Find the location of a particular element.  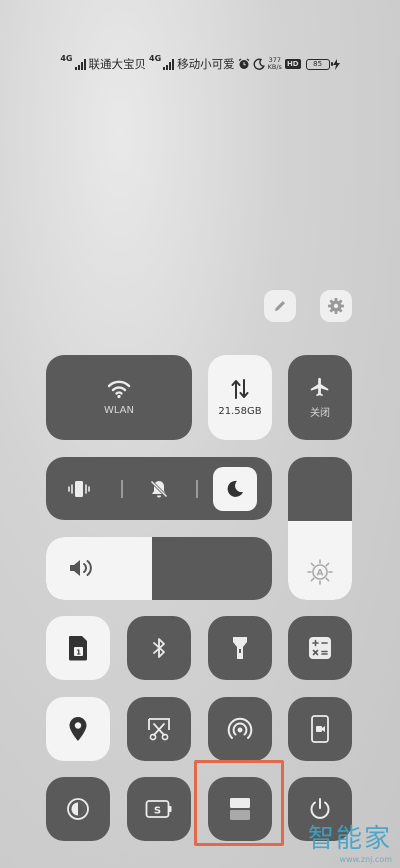

battery-saver-icon: S is located at coordinates (158, 809).